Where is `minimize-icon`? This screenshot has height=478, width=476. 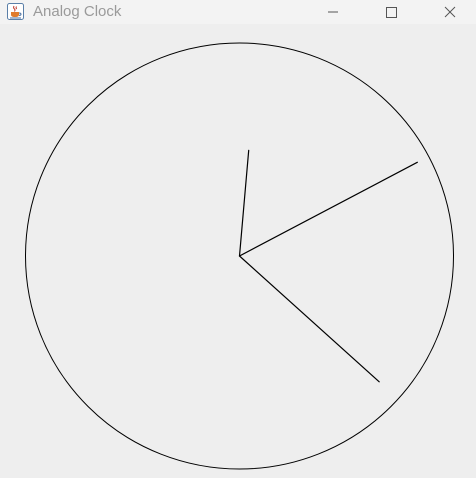
minimize-icon is located at coordinates (333, 12).